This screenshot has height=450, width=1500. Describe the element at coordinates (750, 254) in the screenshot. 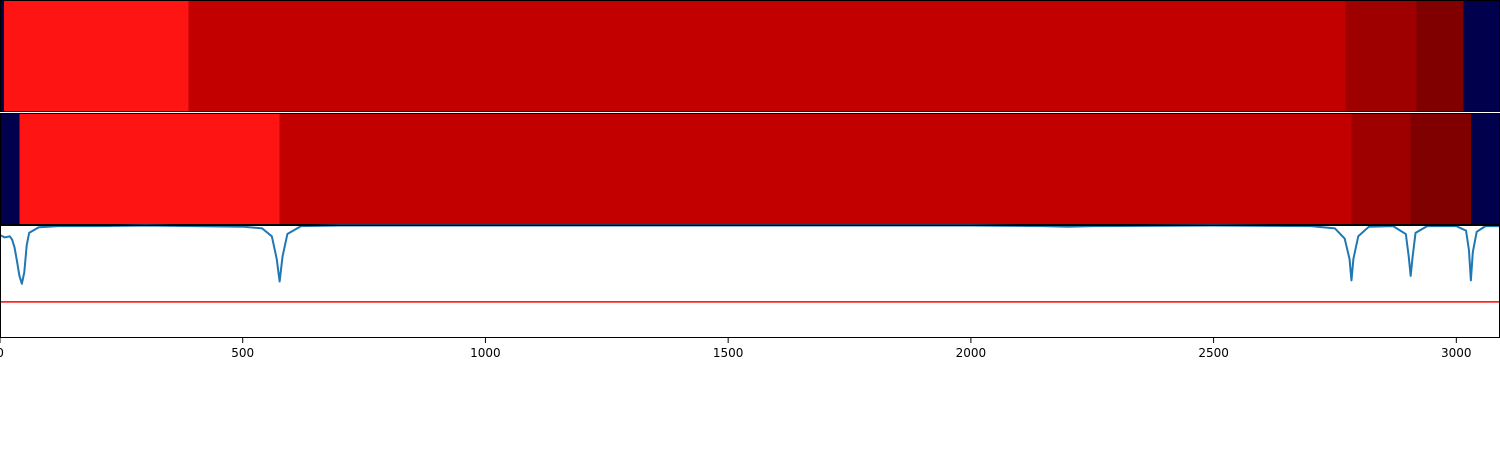

I see `series-line` at that location.